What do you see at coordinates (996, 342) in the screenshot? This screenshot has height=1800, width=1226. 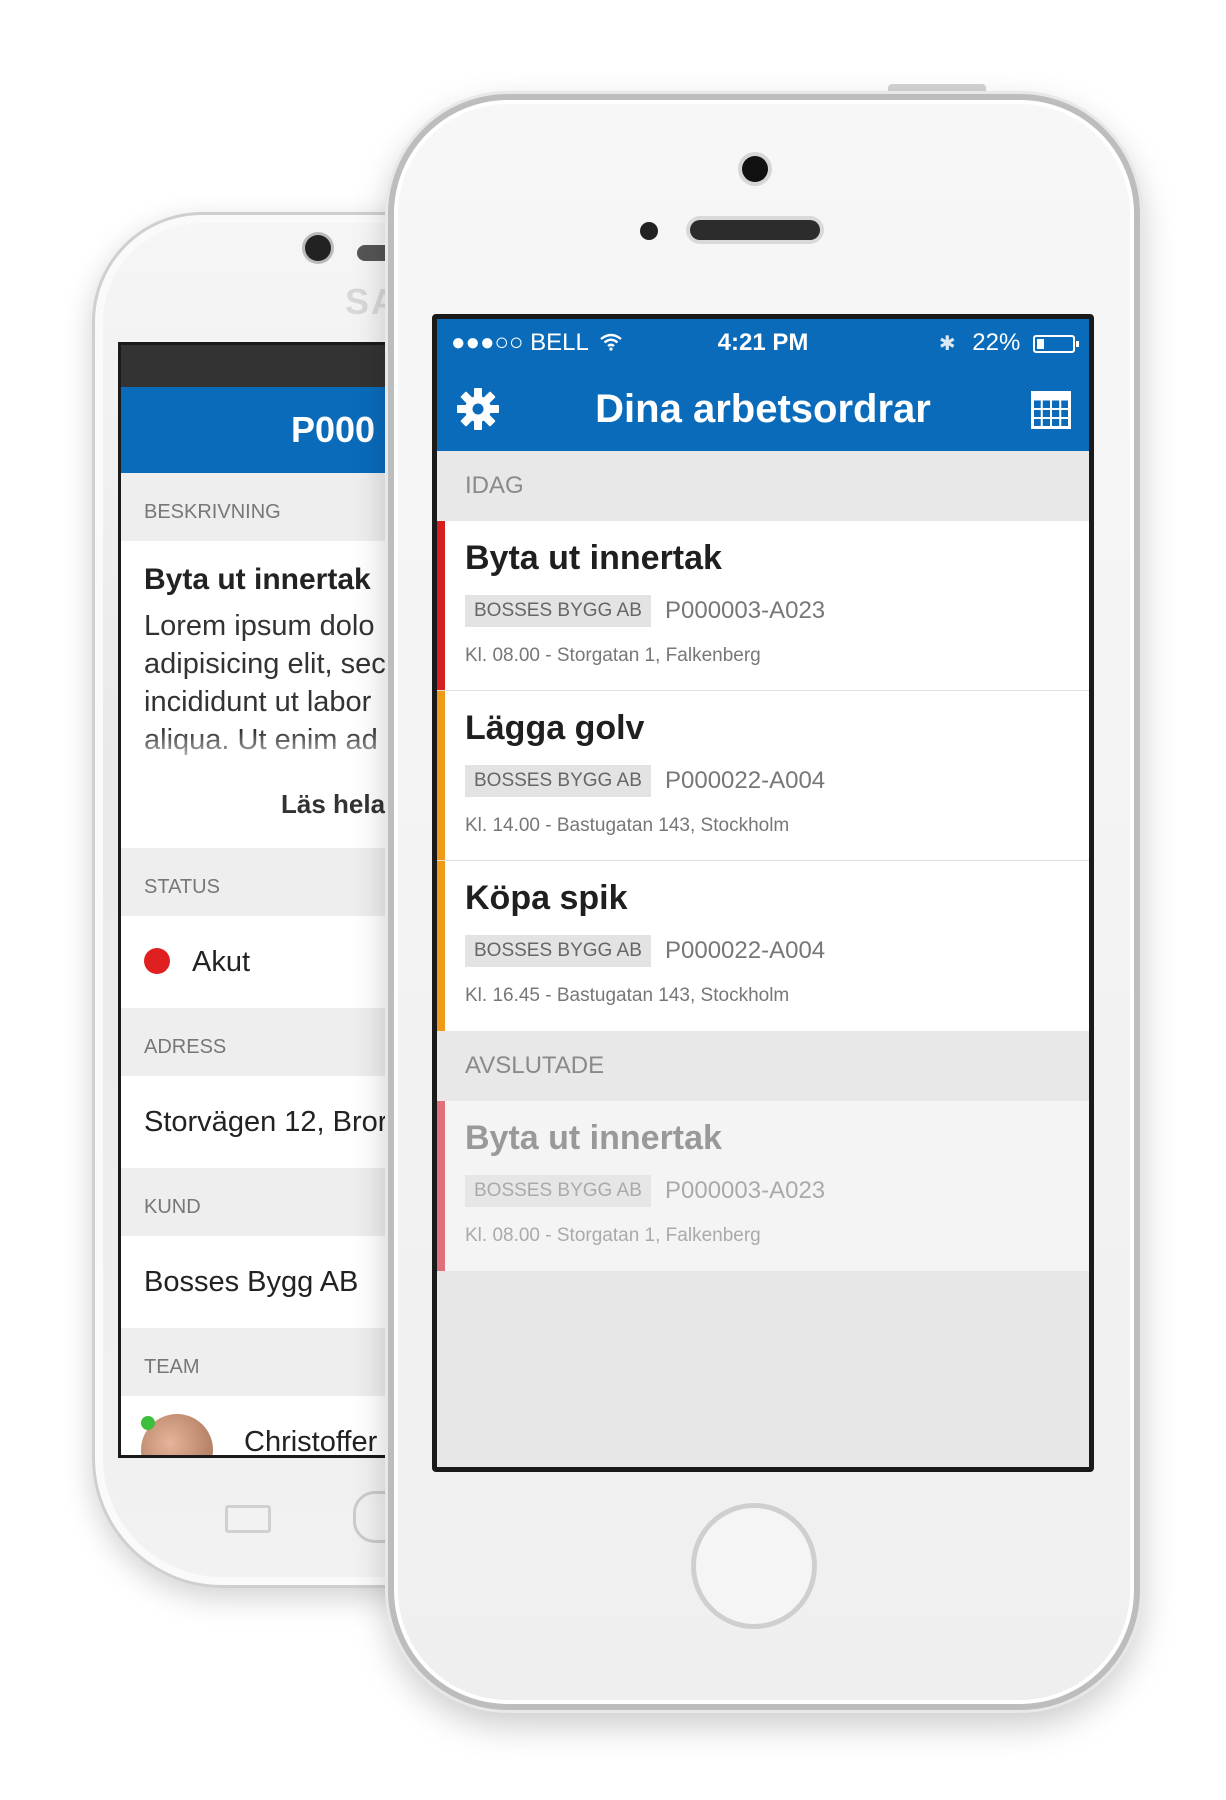 I see `battery-percent: 22%` at bounding box center [996, 342].